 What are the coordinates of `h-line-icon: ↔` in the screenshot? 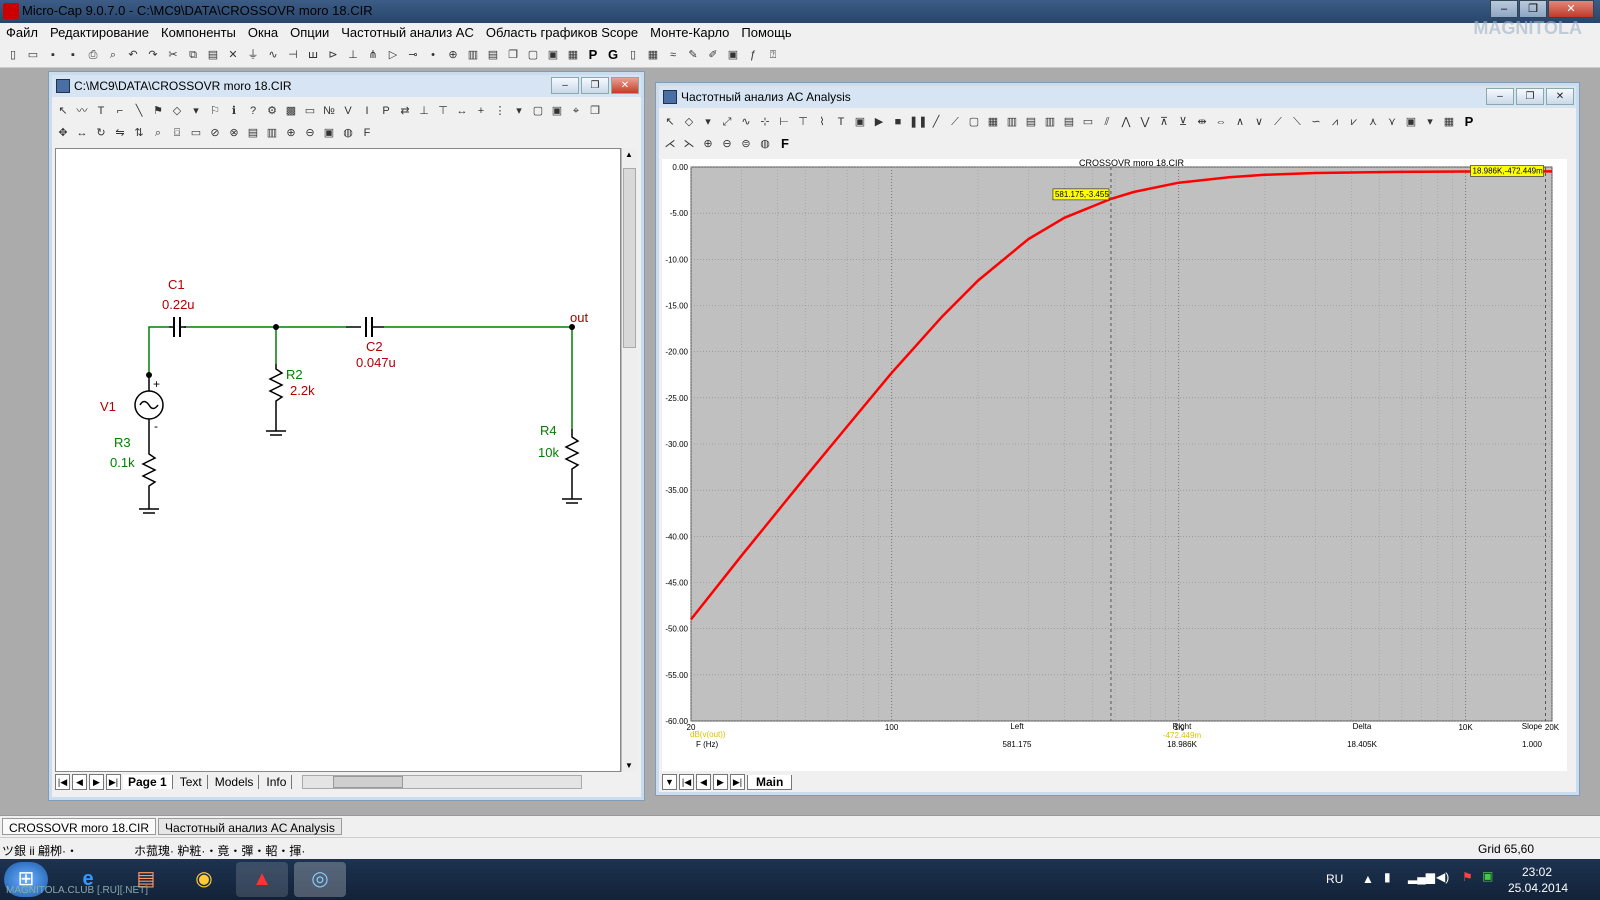 It's located at (462, 111).